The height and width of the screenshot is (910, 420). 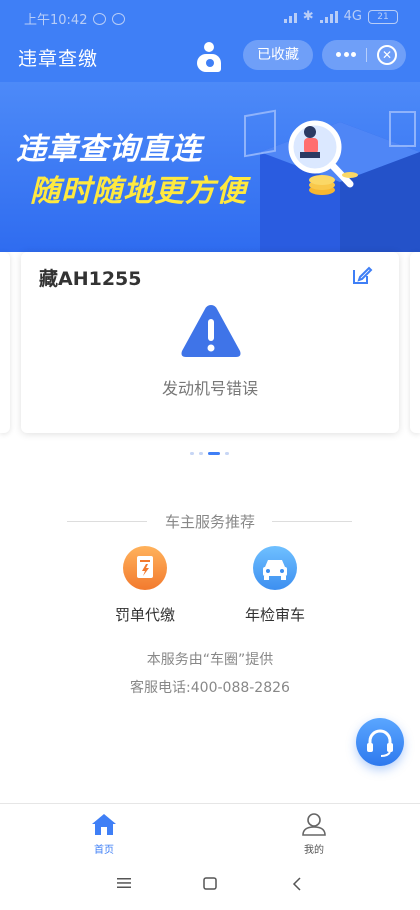 I want to click on page-title: 违章查缴, so click(x=58, y=59).